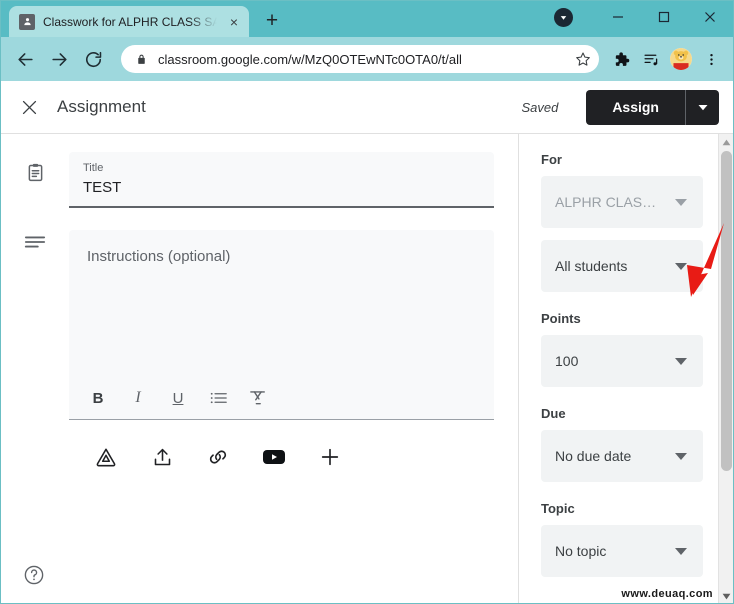 This screenshot has height=604, width=734. What do you see at coordinates (591, 266) in the screenshot?
I see `all-students-dropdown-value: All students` at bounding box center [591, 266].